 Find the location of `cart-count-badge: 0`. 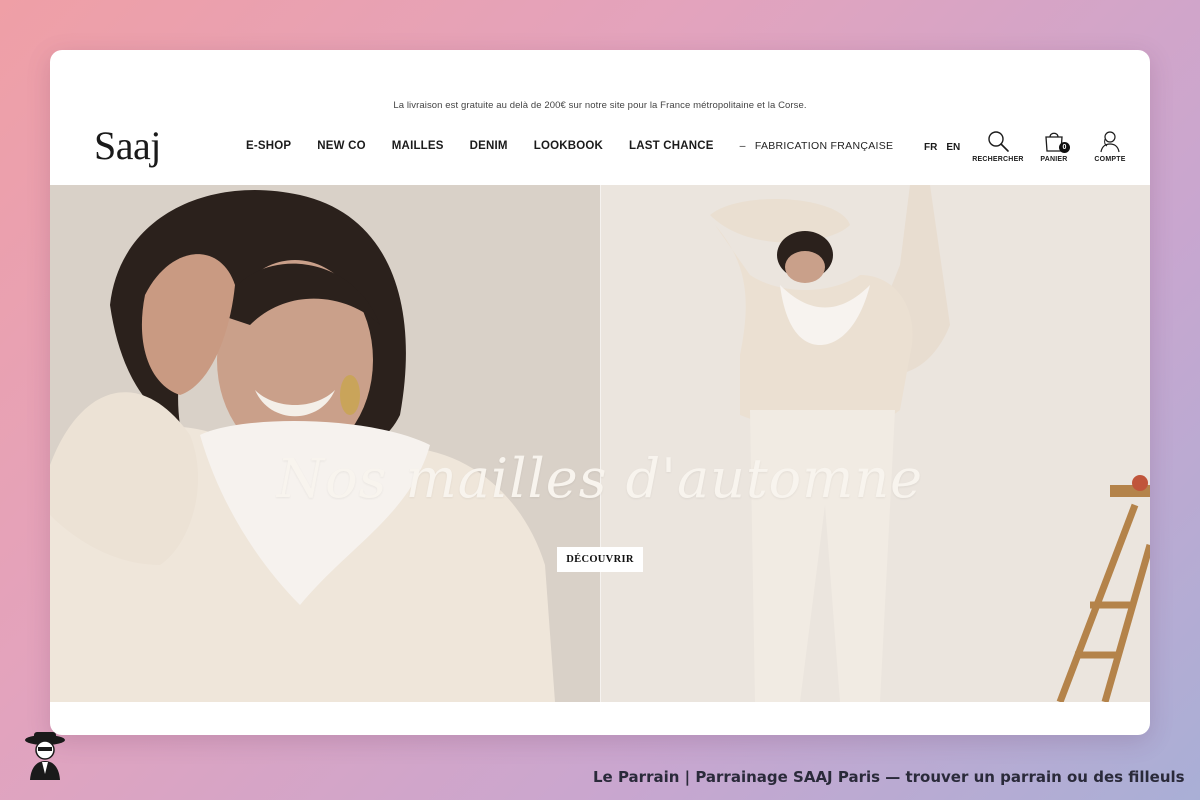

cart-count-badge: 0 is located at coordinates (1064, 147).